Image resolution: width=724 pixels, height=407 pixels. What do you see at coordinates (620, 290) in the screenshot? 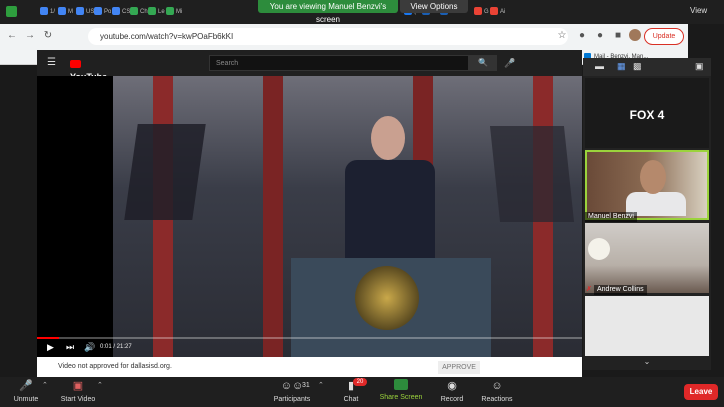
I see `participant-name: Andrew Collins` at bounding box center [620, 290].